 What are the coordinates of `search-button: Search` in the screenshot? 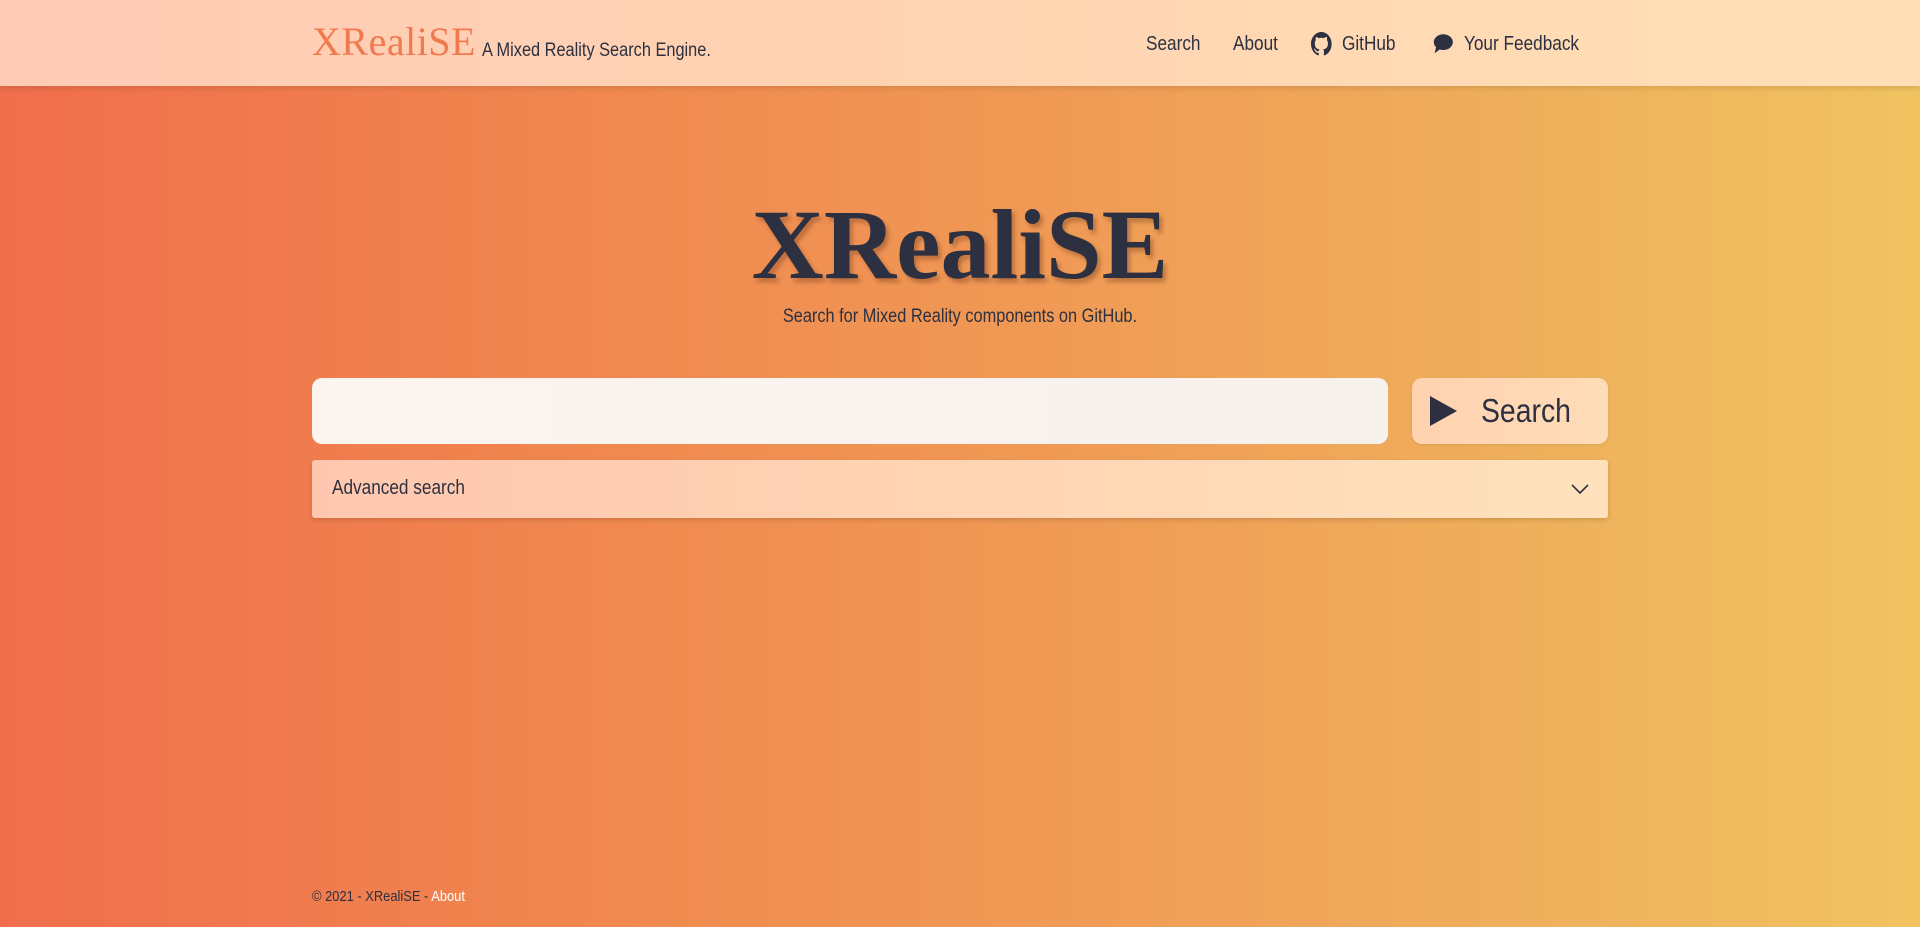 It's located at (1510, 411).